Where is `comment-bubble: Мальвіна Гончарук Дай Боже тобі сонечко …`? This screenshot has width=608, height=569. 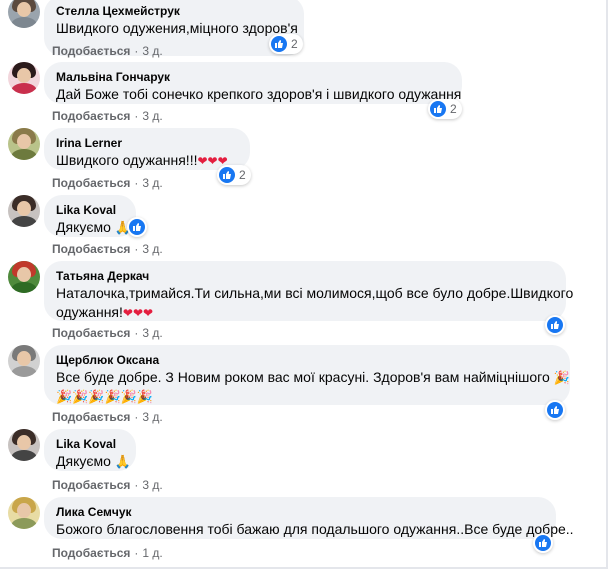
comment-bubble: Мальвіна Гончарук Дай Боже тобі сонечко … is located at coordinates (253, 83).